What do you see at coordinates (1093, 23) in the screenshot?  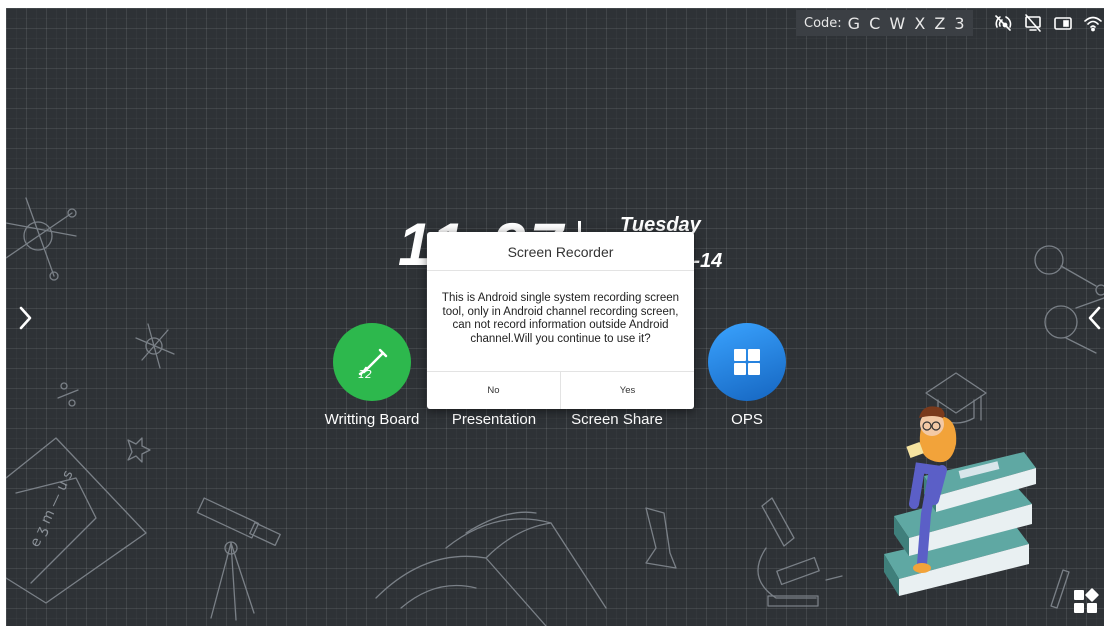 I see `wifi-icon` at bounding box center [1093, 23].